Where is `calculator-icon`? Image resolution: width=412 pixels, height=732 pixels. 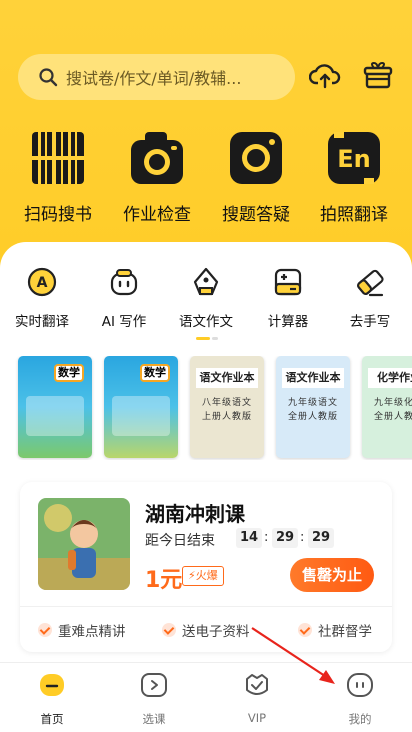
calculator-icon is located at coordinates (288, 282).